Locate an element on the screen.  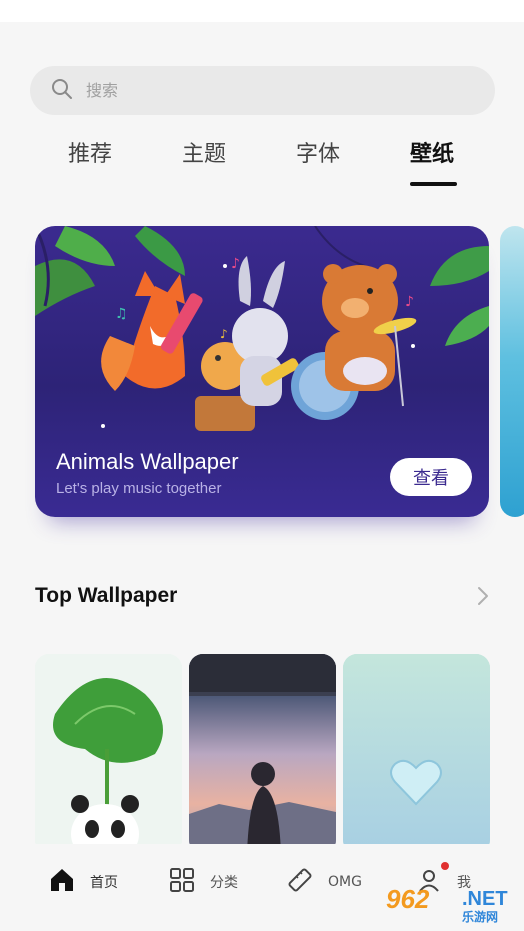
pencil-ruler-icon is located at coordinates (300, 882).